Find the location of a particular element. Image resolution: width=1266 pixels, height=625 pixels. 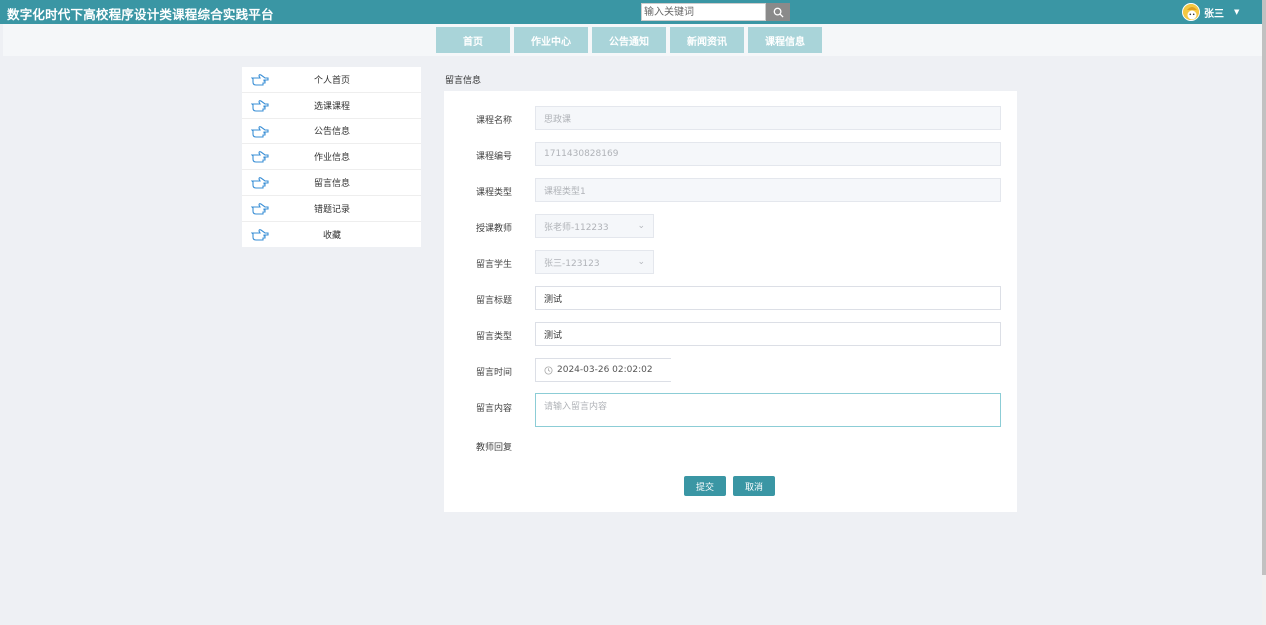

sidebar-item-announcements: 公告信息 is located at coordinates (331, 132).